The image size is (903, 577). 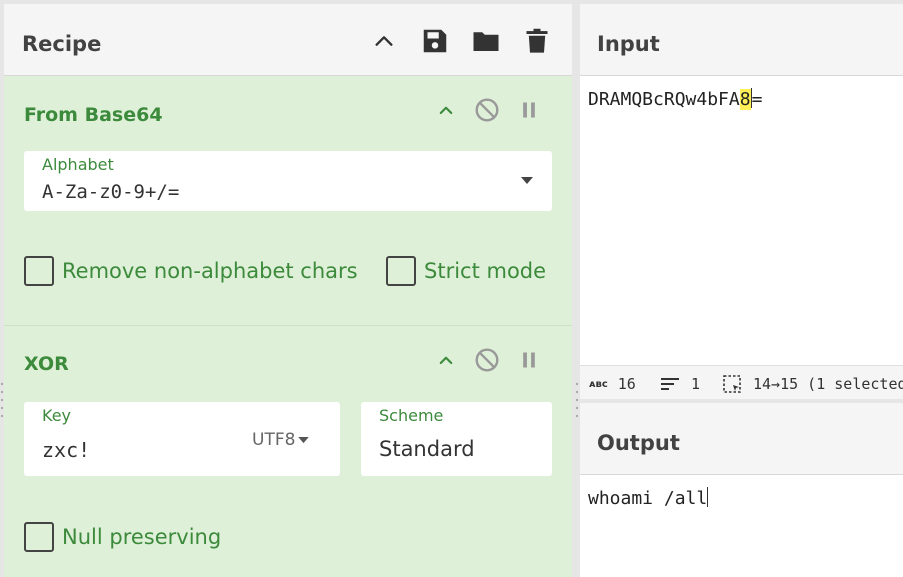 I want to click on input-text-before: DRAMQBcRQw4bFA, so click(x=664, y=99).